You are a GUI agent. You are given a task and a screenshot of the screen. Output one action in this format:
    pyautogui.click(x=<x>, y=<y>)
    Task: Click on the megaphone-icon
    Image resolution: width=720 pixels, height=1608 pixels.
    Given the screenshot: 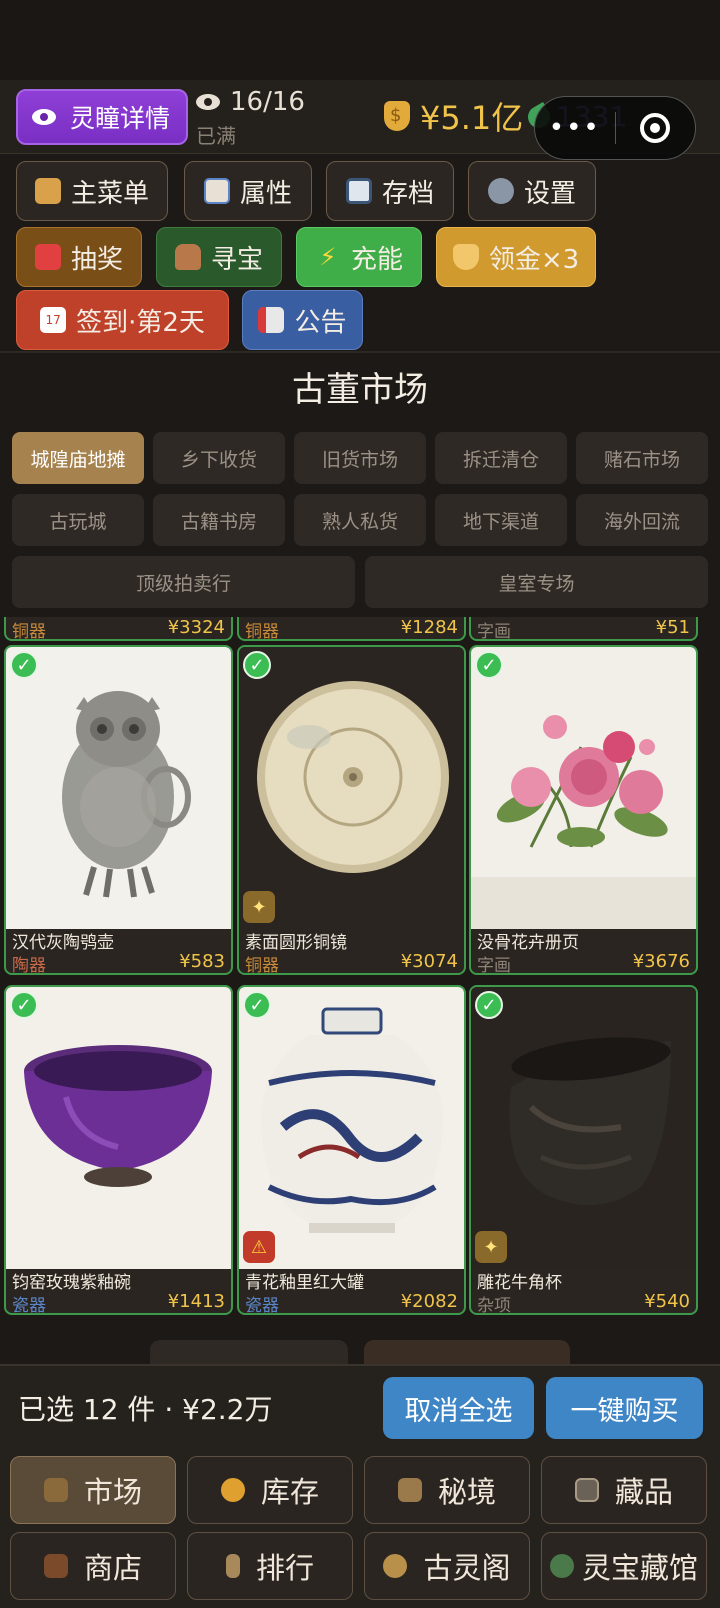 What is the action you would take?
    pyautogui.click(x=271, y=320)
    